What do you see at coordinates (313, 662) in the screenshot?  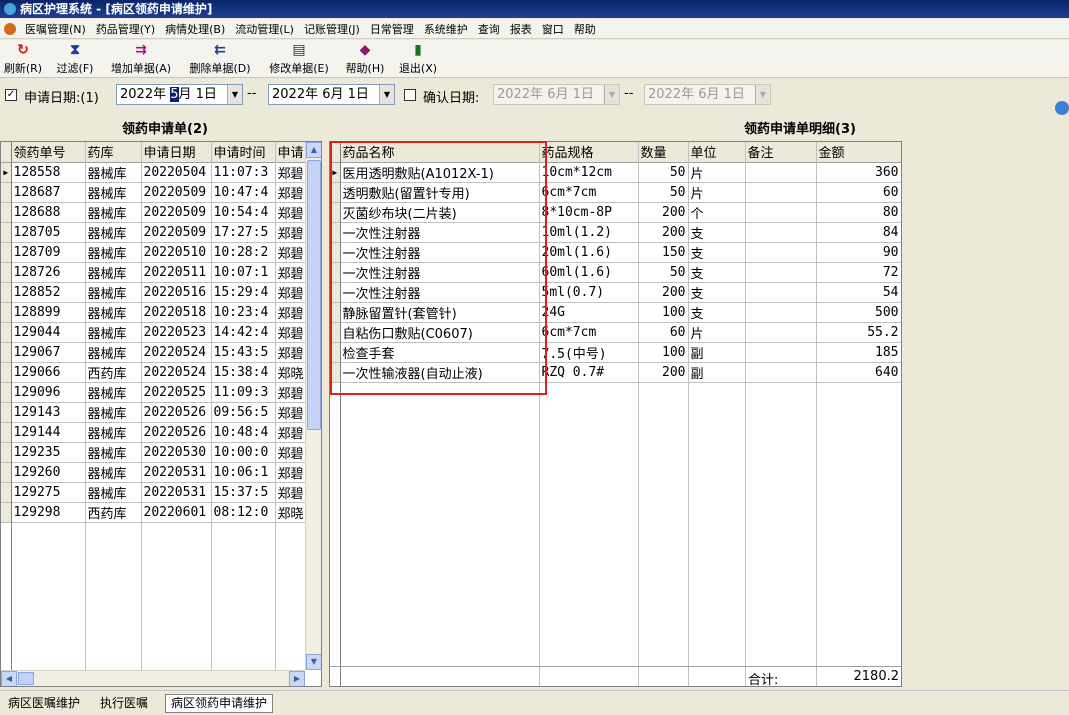 I see `scroll-down-icon: ▼` at bounding box center [313, 662].